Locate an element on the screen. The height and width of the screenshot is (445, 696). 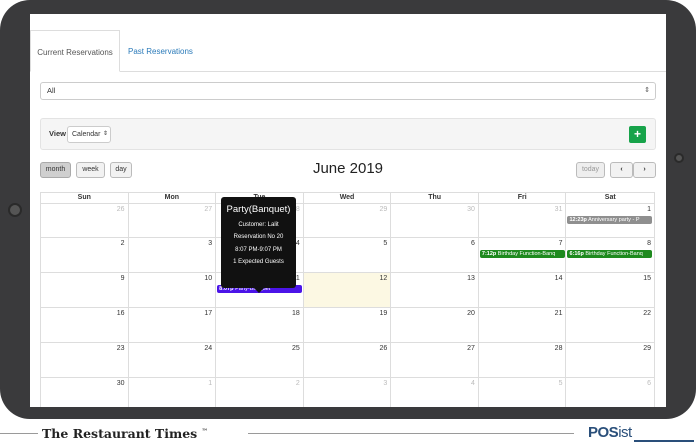
day-cell: 14 is located at coordinates (523, 290).